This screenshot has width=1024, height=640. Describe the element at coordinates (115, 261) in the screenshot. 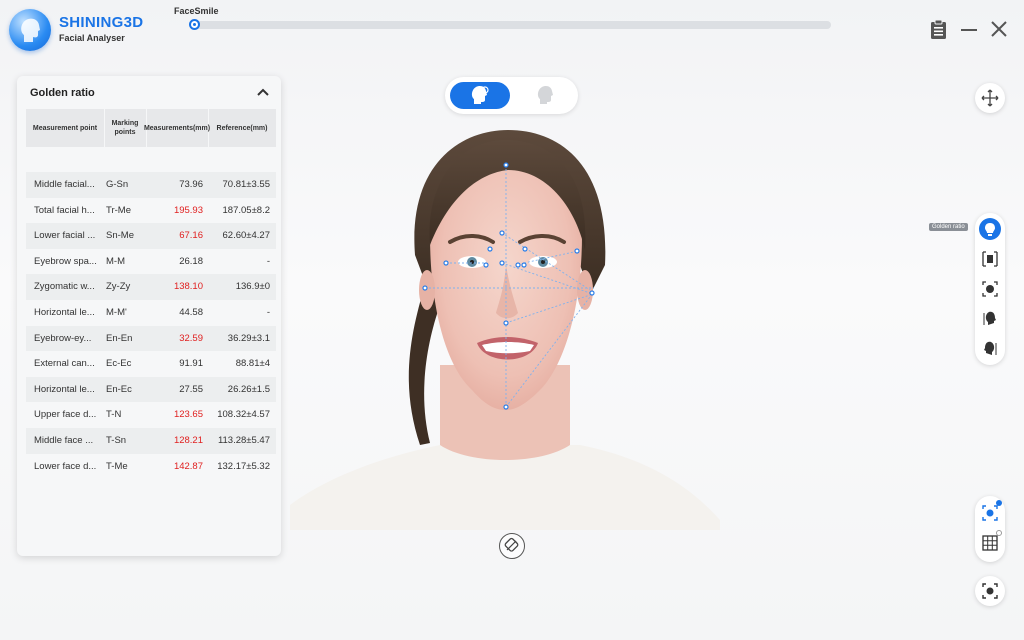

I see `marking-points: M-M` at that location.